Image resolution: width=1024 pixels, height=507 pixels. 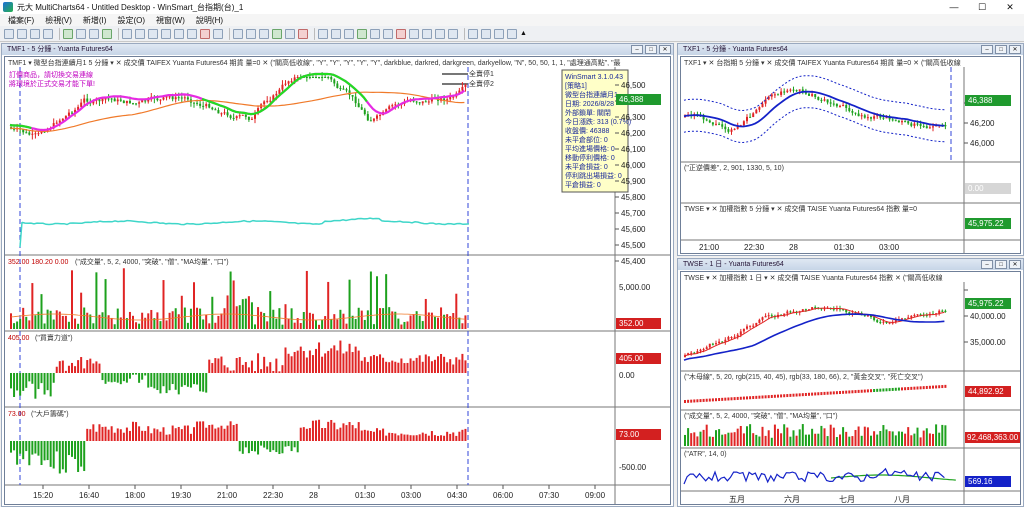 I want to click on candle-icon, so click(x=336, y=33).